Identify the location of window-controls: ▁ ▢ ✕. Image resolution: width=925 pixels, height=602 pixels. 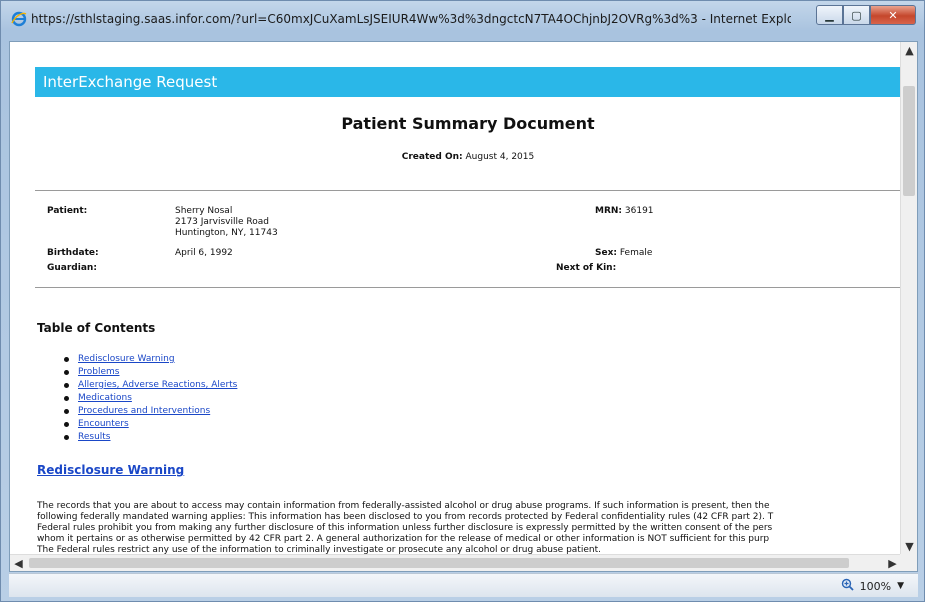
(866, 15).